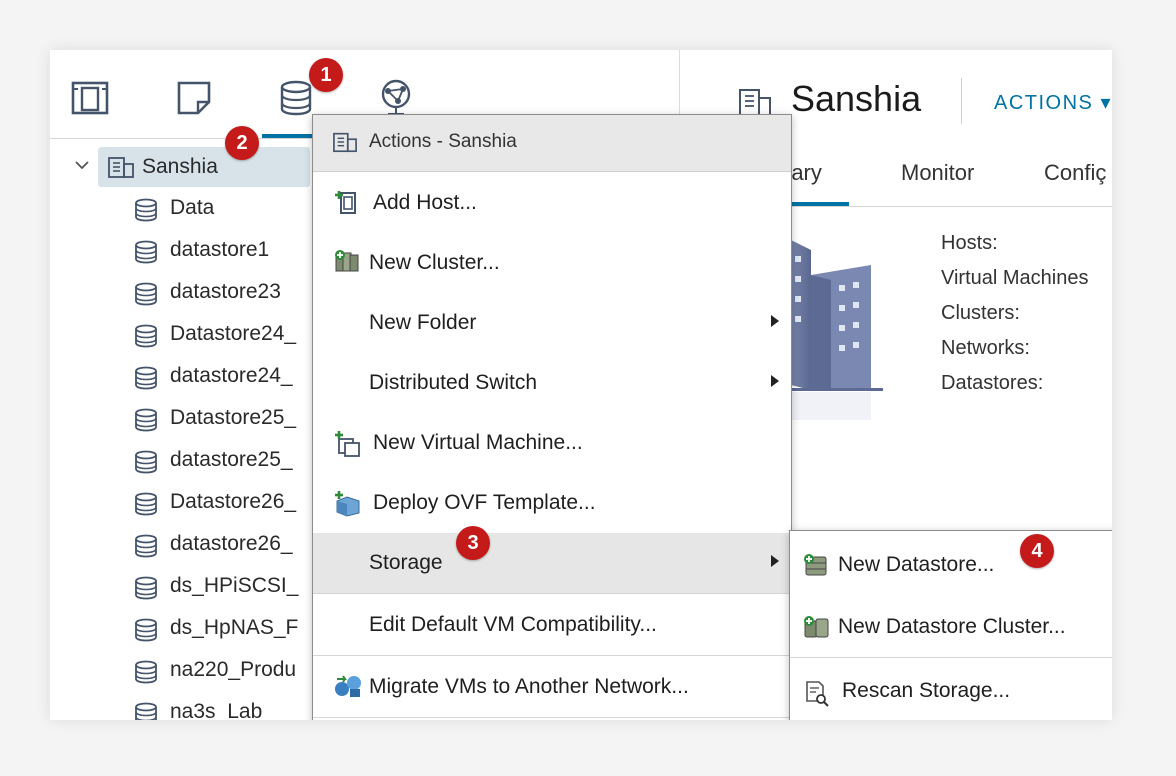 Image resolution: width=1176 pixels, height=776 pixels. I want to click on stat-networks-label: Networks:, so click(985, 348).